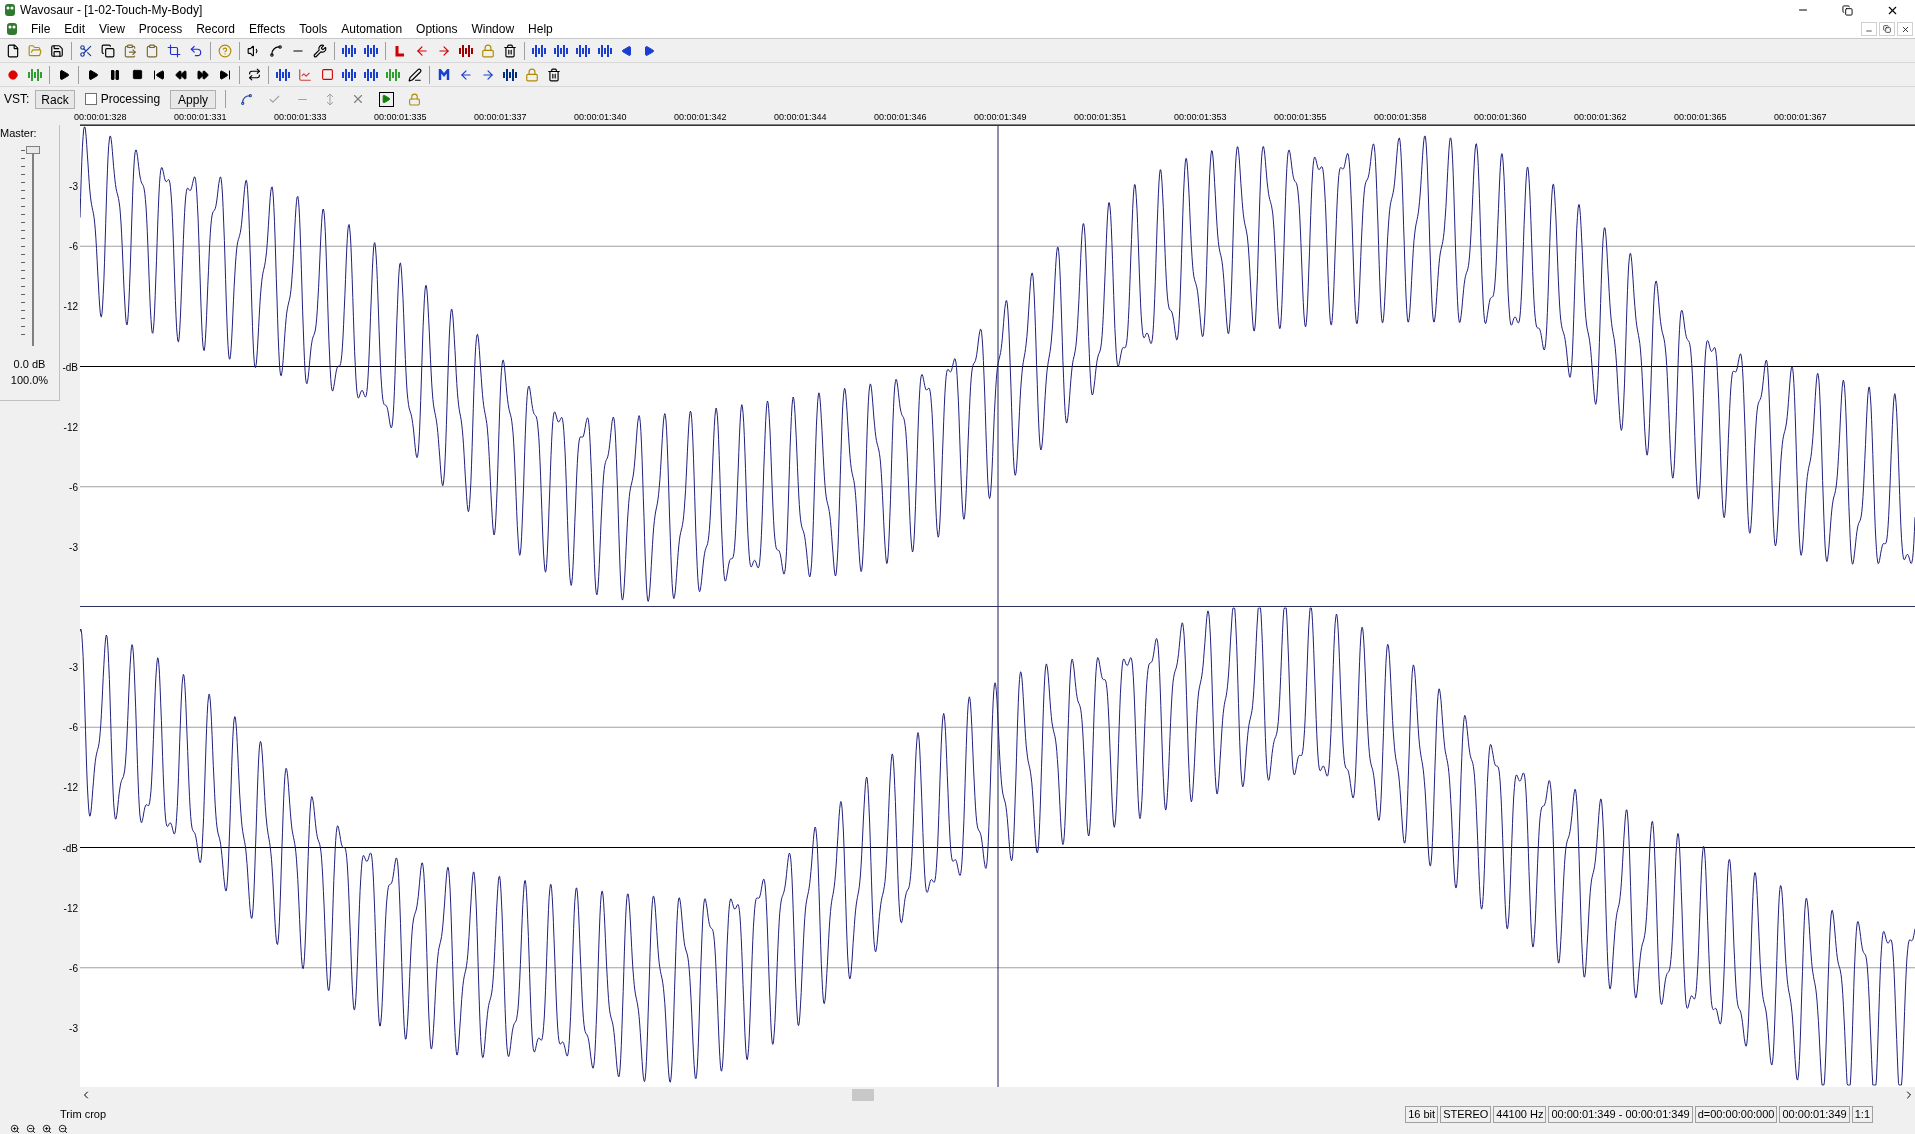 Image resolution: width=1915 pixels, height=1134 pixels. What do you see at coordinates (600, 117) in the screenshot?
I see `time-label: 00:00:01:340` at bounding box center [600, 117].